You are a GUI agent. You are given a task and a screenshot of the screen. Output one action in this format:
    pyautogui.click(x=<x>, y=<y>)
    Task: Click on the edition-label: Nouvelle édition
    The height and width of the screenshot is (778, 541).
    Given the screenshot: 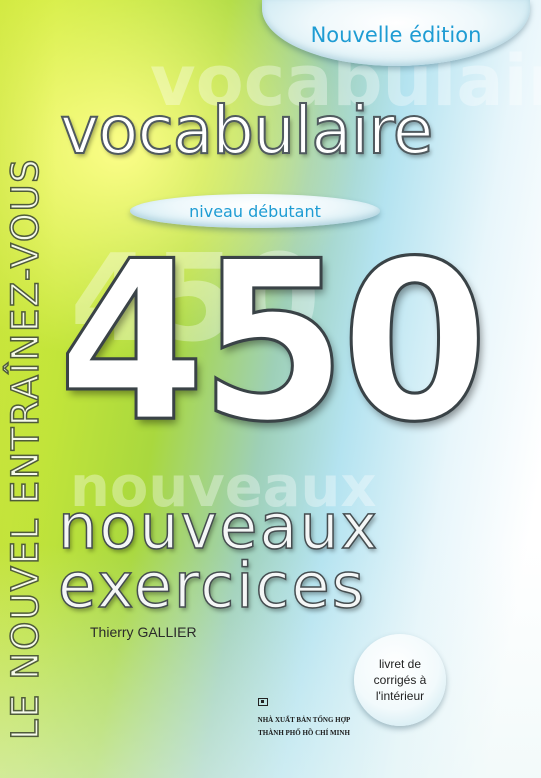 What is the action you would take?
    pyautogui.click(x=396, y=35)
    